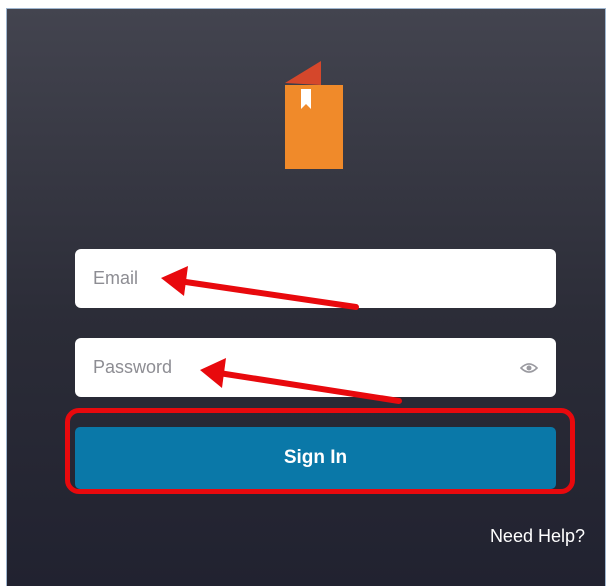 The width and height of the screenshot is (613, 587). Describe the element at coordinates (529, 368) in the screenshot. I see `eye-icon` at that location.